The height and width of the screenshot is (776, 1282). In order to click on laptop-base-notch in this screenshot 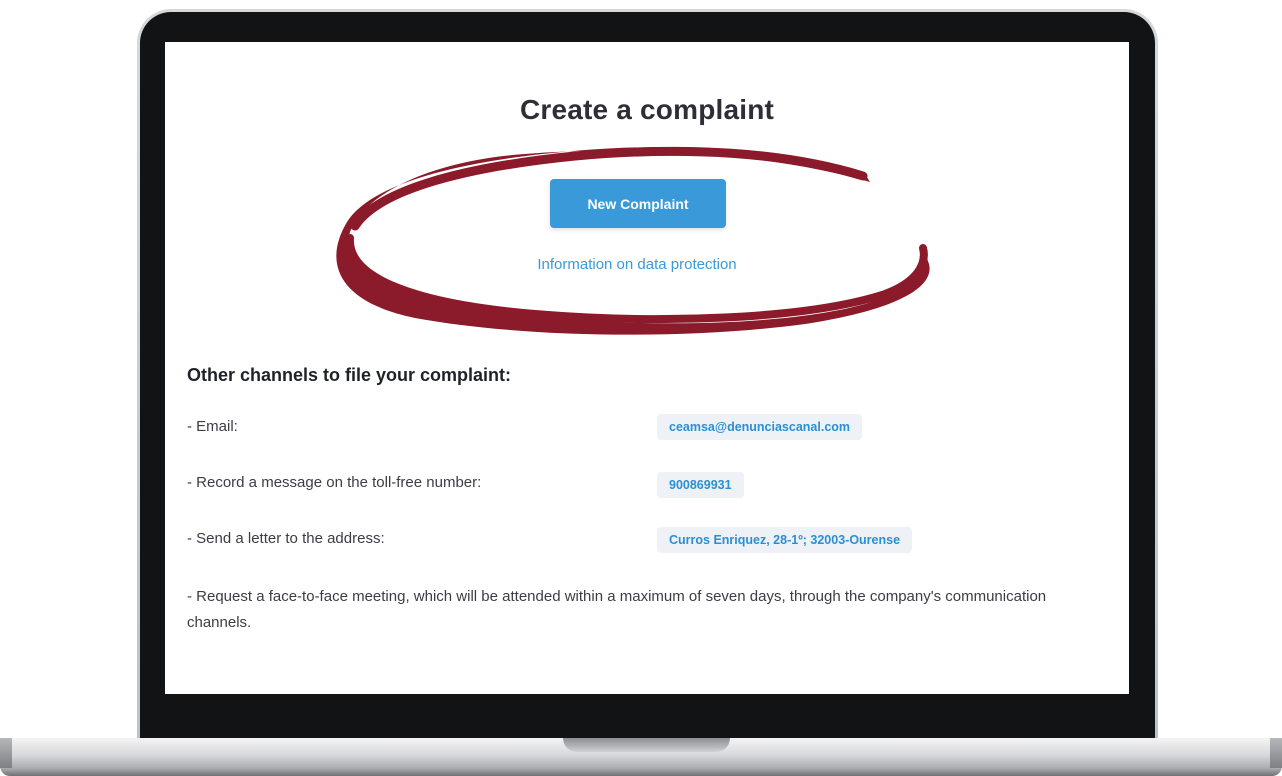, I will do `click(646, 745)`.